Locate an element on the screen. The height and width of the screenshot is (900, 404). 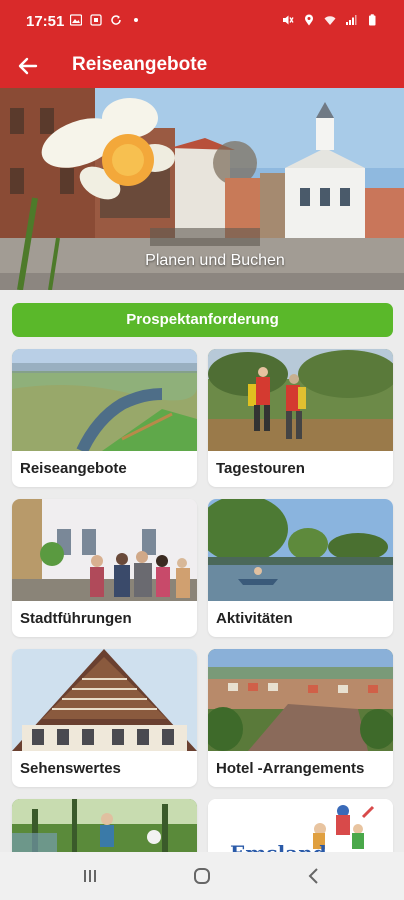
page-title: Reiseangebote is located at coordinates (140, 64).